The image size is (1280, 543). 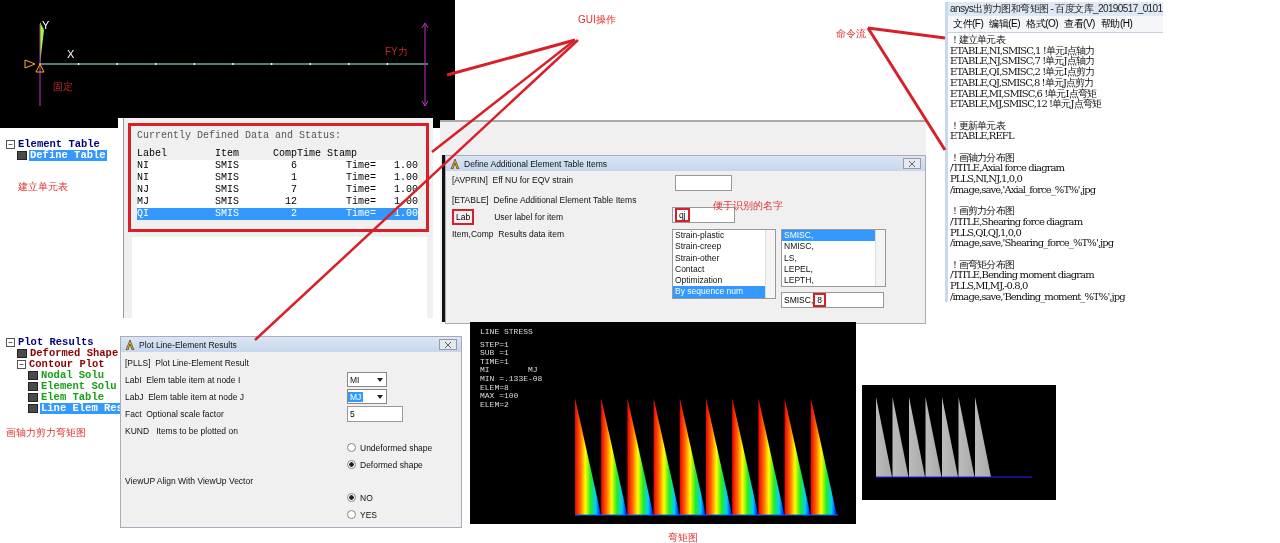 What do you see at coordinates (1116, 24) in the screenshot?
I see `menu-item: 帮助(H)` at bounding box center [1116, 24].